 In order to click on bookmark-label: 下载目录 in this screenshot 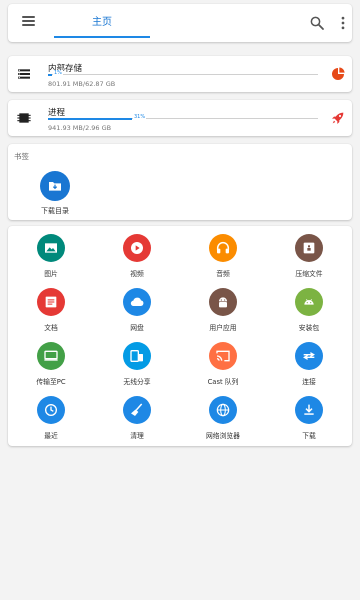, I will do `click(55, 211)`.